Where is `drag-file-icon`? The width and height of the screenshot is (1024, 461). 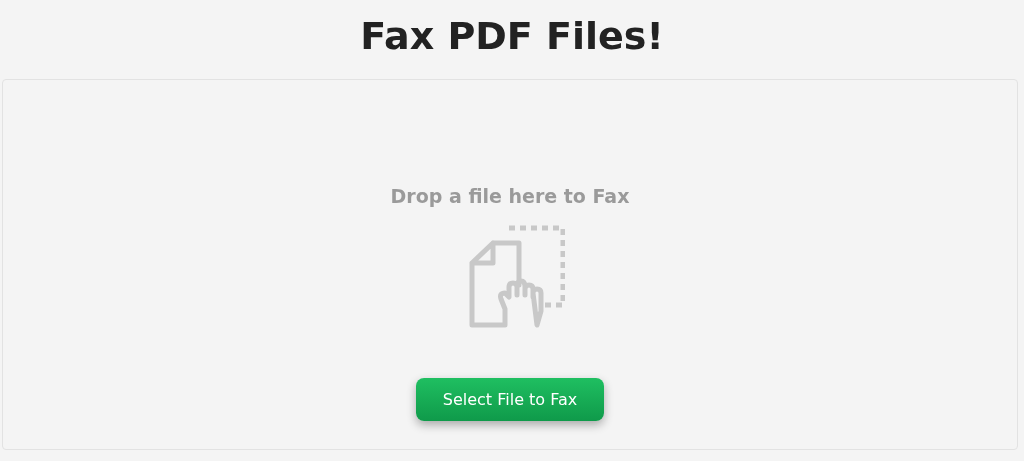 drag-file-icon is located at coordinates (517, 277).